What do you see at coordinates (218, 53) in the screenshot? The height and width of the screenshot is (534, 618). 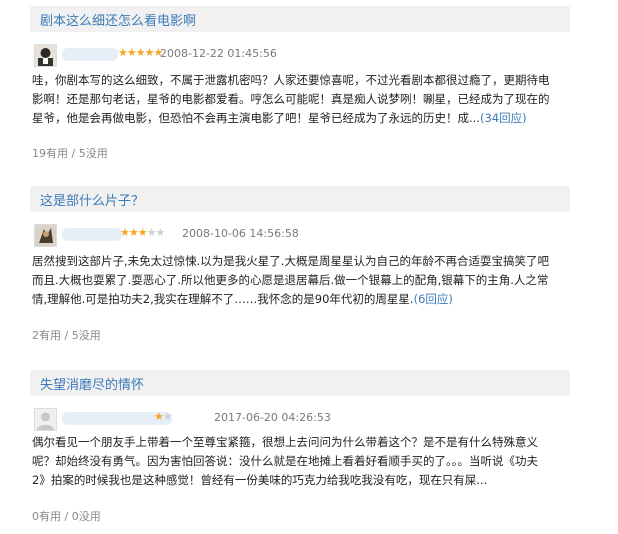 I see `review-time: 2008-12-22 01:45:56` at bounding box center [218, 53].